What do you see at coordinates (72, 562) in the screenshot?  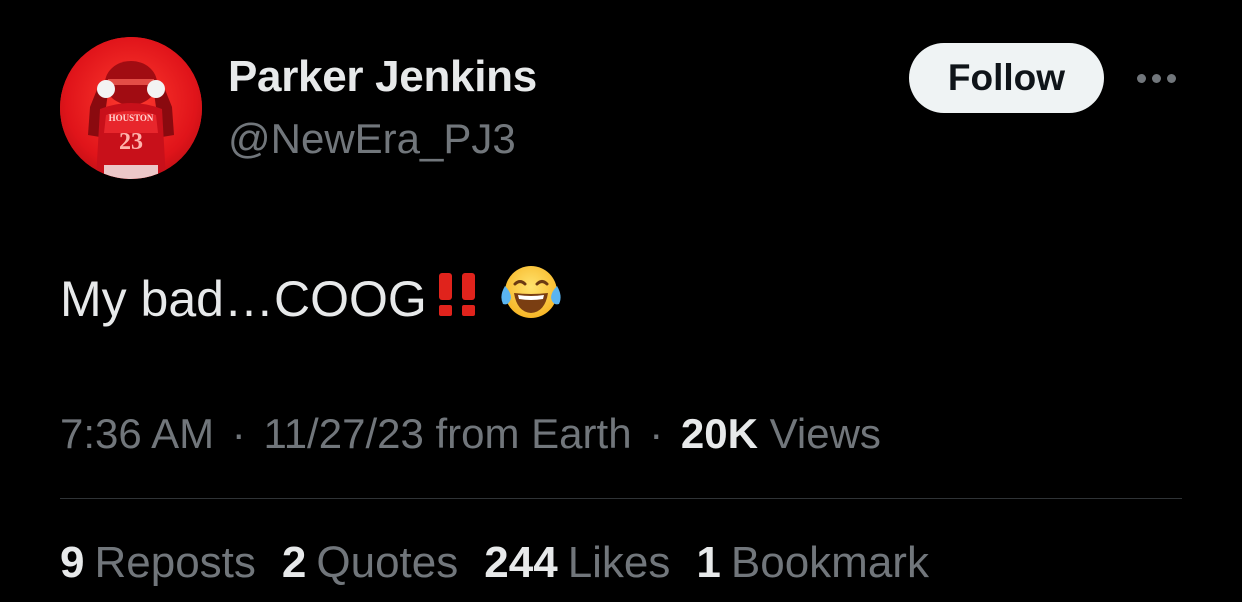 I see `reposts-count: 9` at bounding box center [72, 562].